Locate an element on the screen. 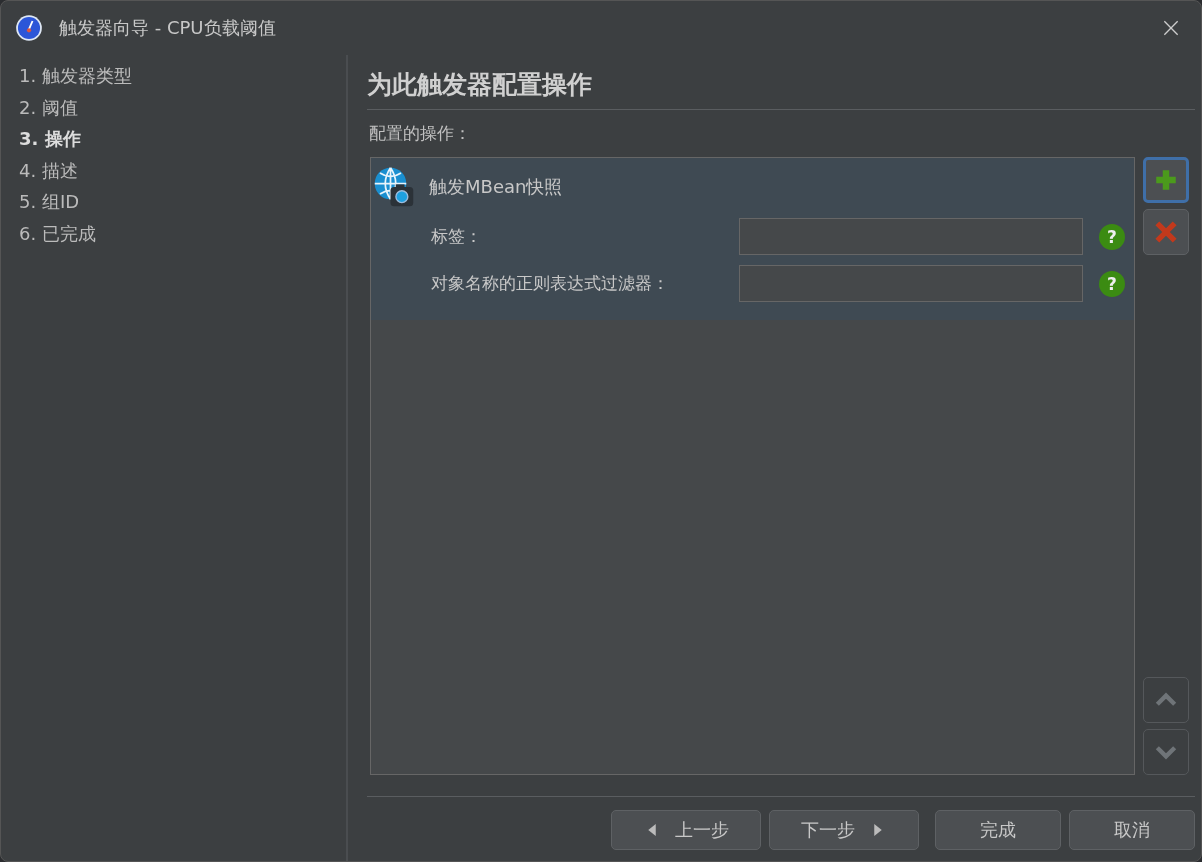 This screenshot has height=862, width=1202. page-heading: 为此触发器配置操作 is located at coordinates (480, 85).